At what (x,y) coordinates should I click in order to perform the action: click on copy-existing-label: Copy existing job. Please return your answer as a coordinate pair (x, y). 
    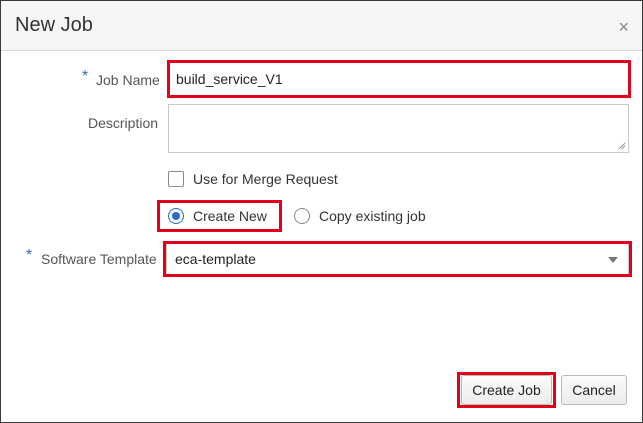
    Looking at the image, I should click on (372, 216).